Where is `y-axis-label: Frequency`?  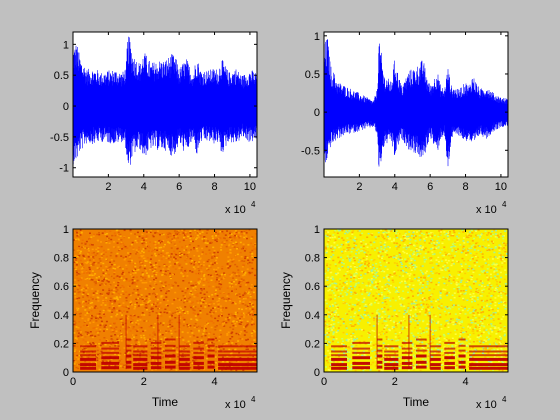
y-axis-label: Frequency is located at coordinates (286, 300).